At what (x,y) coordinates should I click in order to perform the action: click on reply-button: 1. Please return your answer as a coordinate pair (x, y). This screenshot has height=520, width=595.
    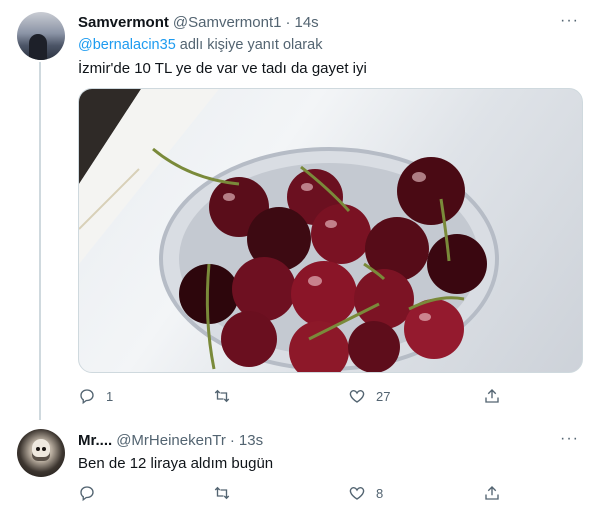
    Looking at the image, I should click on (145, 396).